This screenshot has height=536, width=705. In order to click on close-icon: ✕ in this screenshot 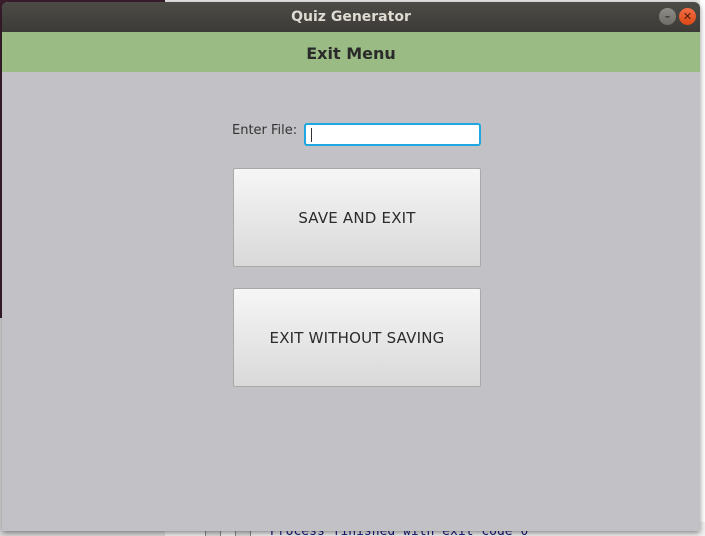, I will do `click(687, 16)`.